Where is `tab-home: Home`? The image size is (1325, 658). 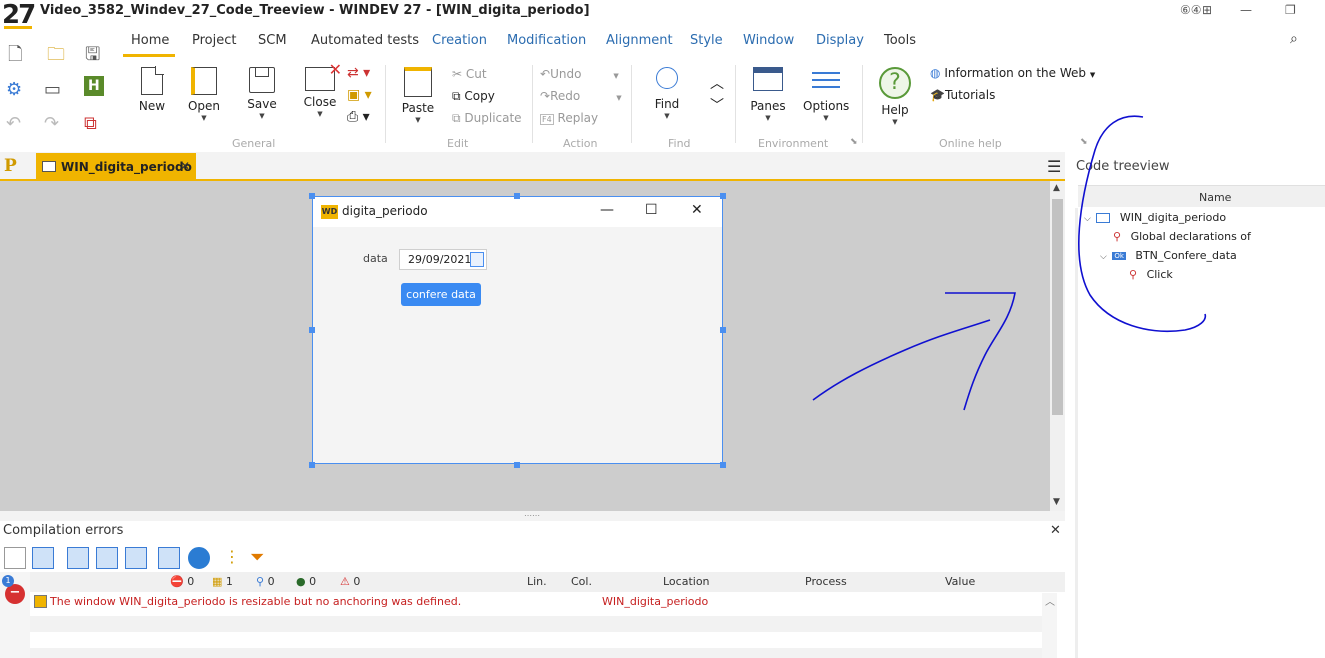 tab-home: Home is located at coordinates (150, 40).